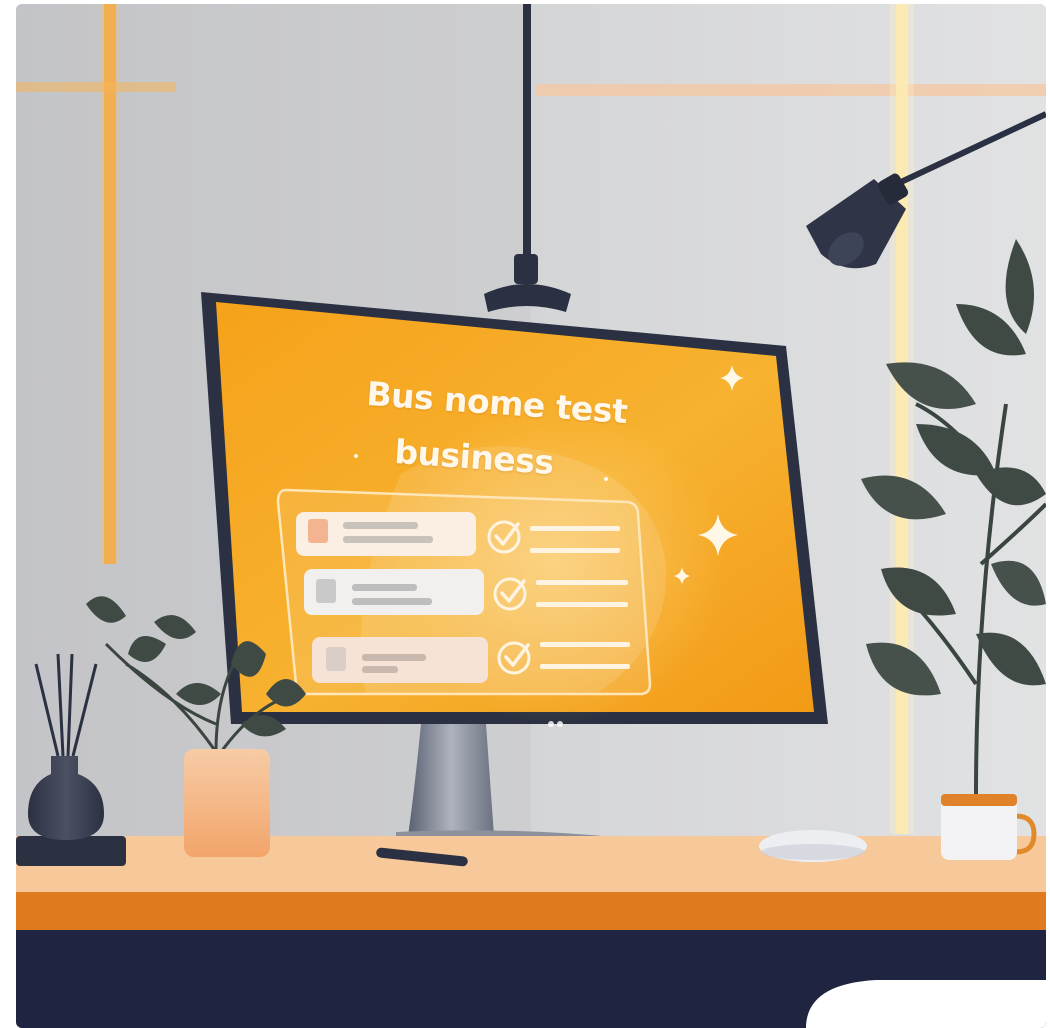 This screenshot has height=1028, width=1050. What do you see at coordinates (531, 867) in the screenshot?
I see `desk-top` at bounding box center [531, 867].